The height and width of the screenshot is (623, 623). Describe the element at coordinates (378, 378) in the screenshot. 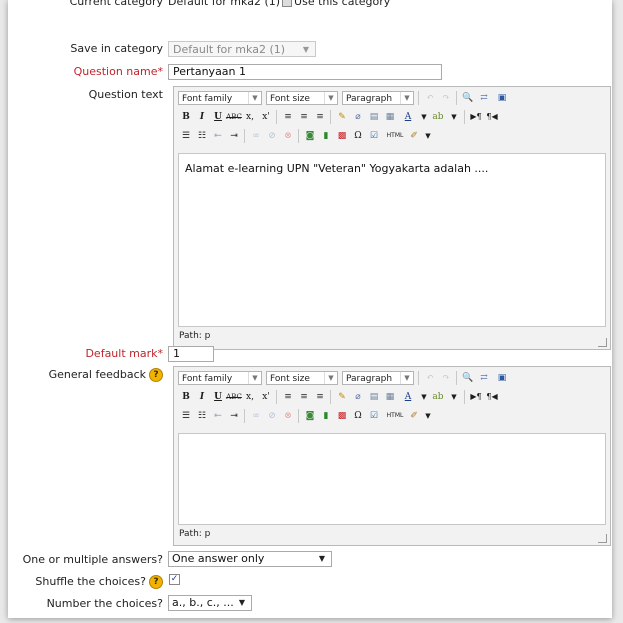

I see `feedback-format-select: Paragraph ▼` at that location.